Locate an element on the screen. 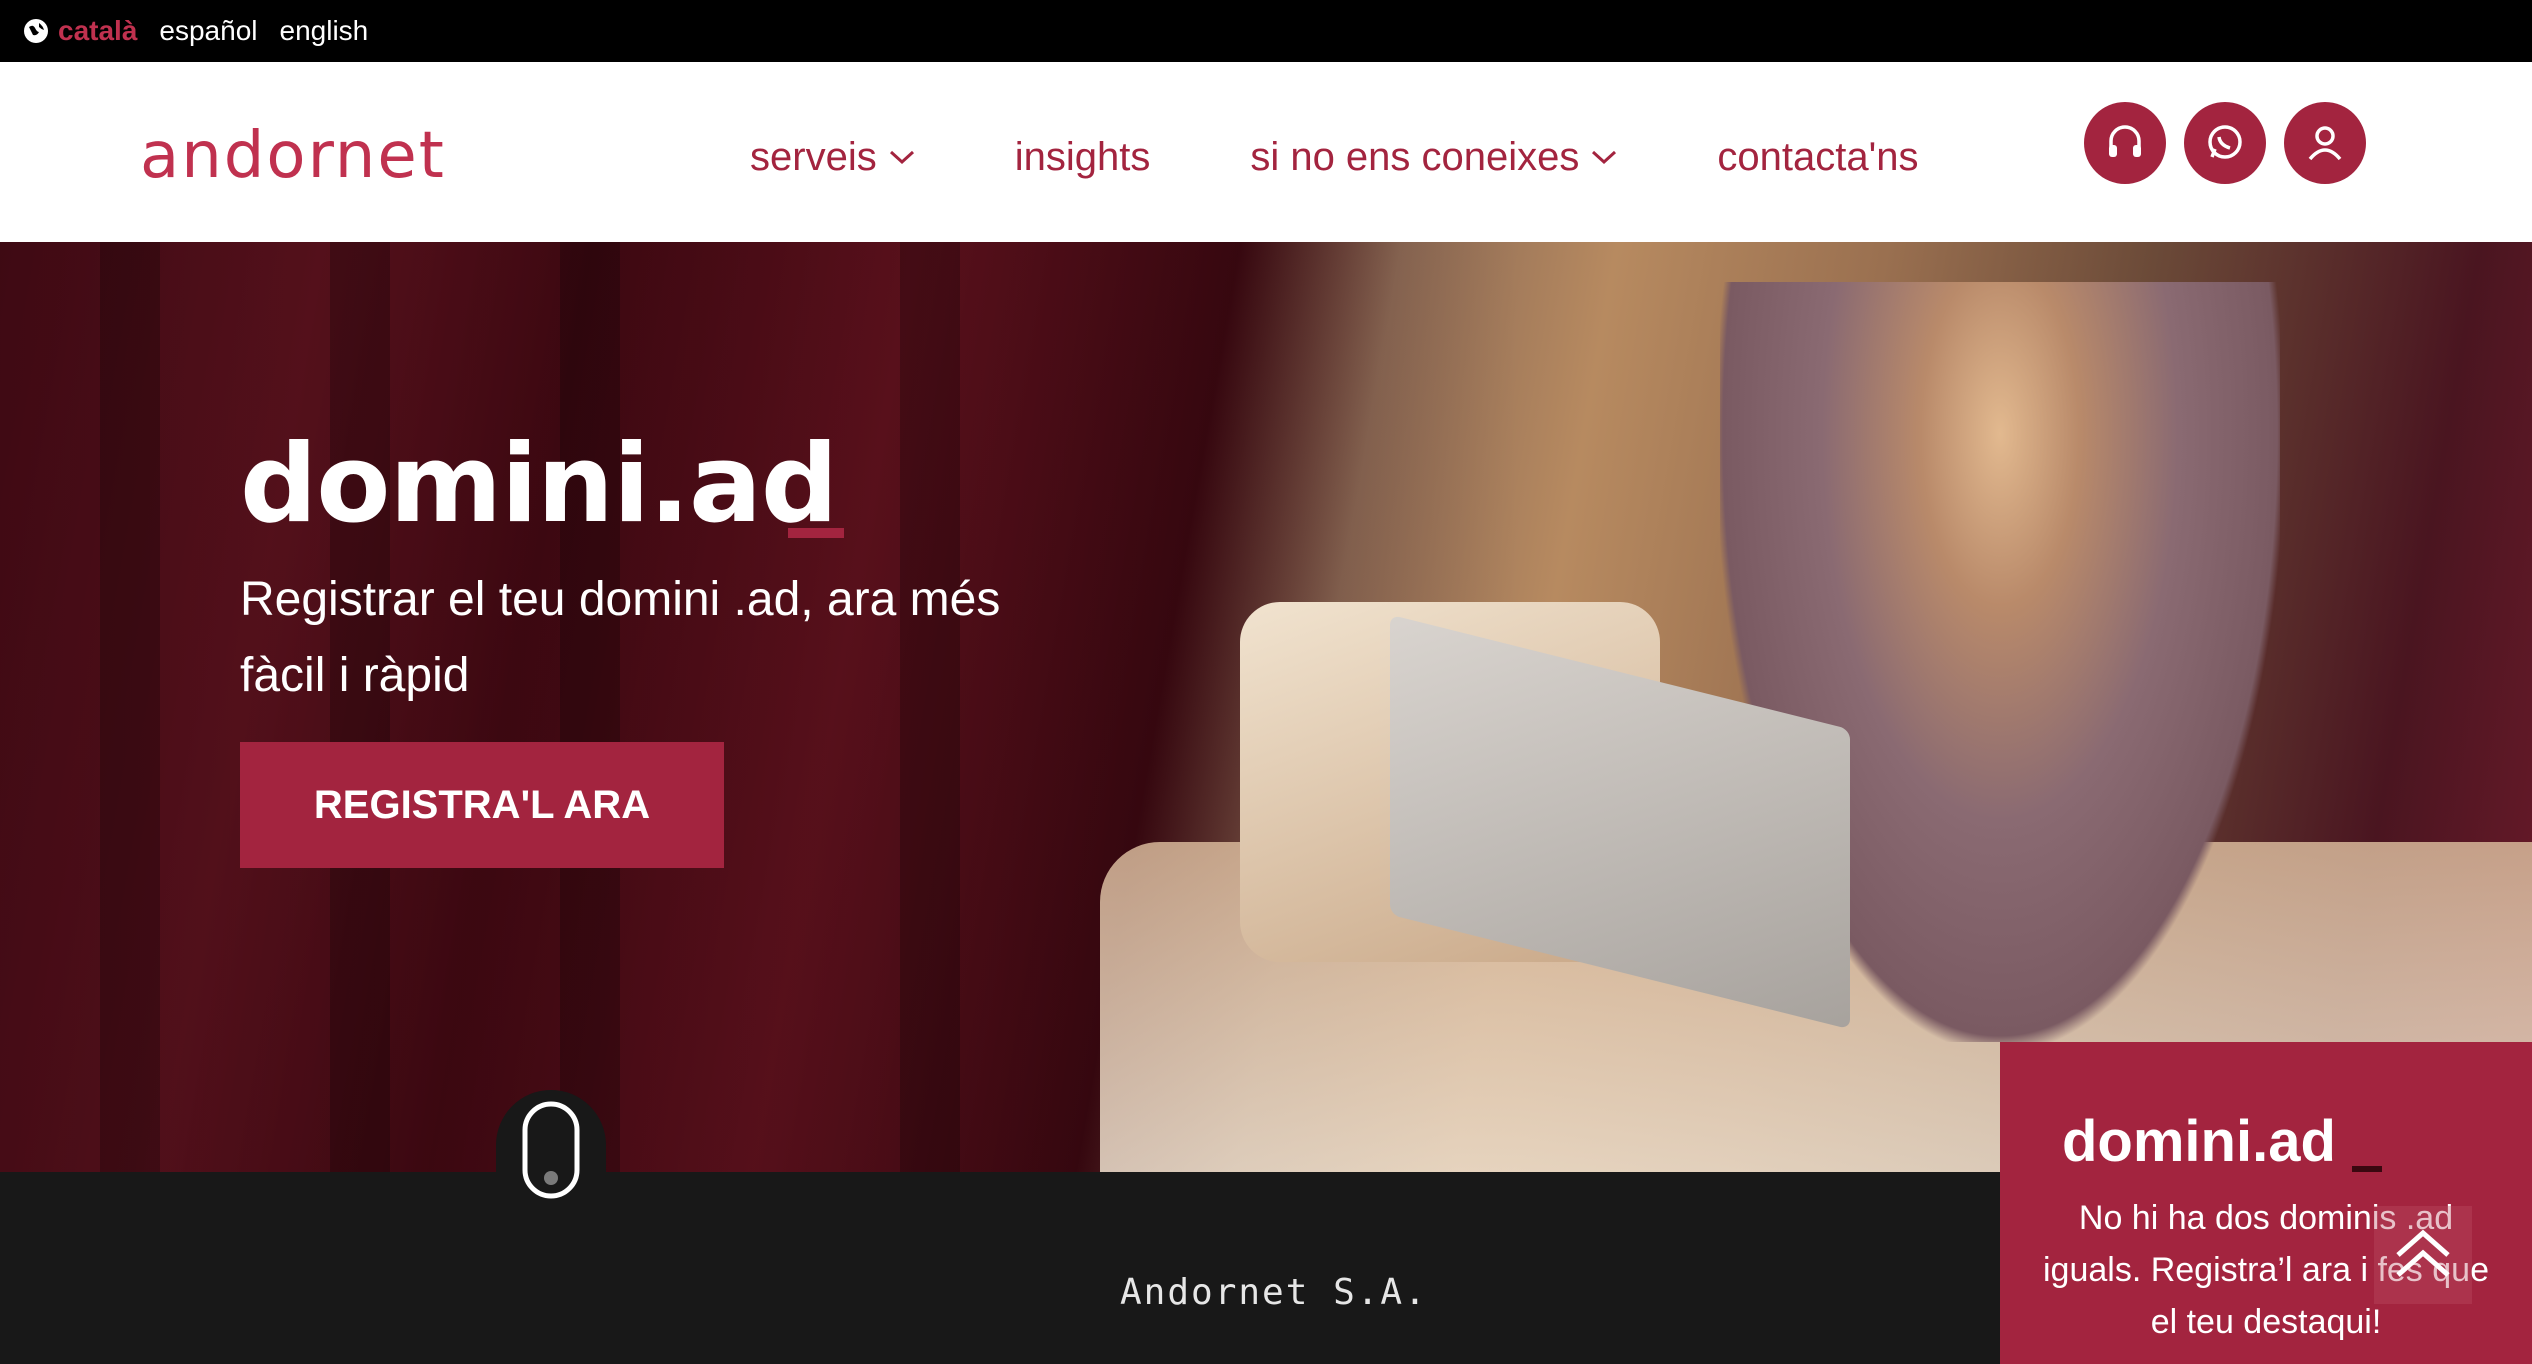 This screenshot has height=1364, width=2532. whatsapp-button is located at coordinates (2225, 143).